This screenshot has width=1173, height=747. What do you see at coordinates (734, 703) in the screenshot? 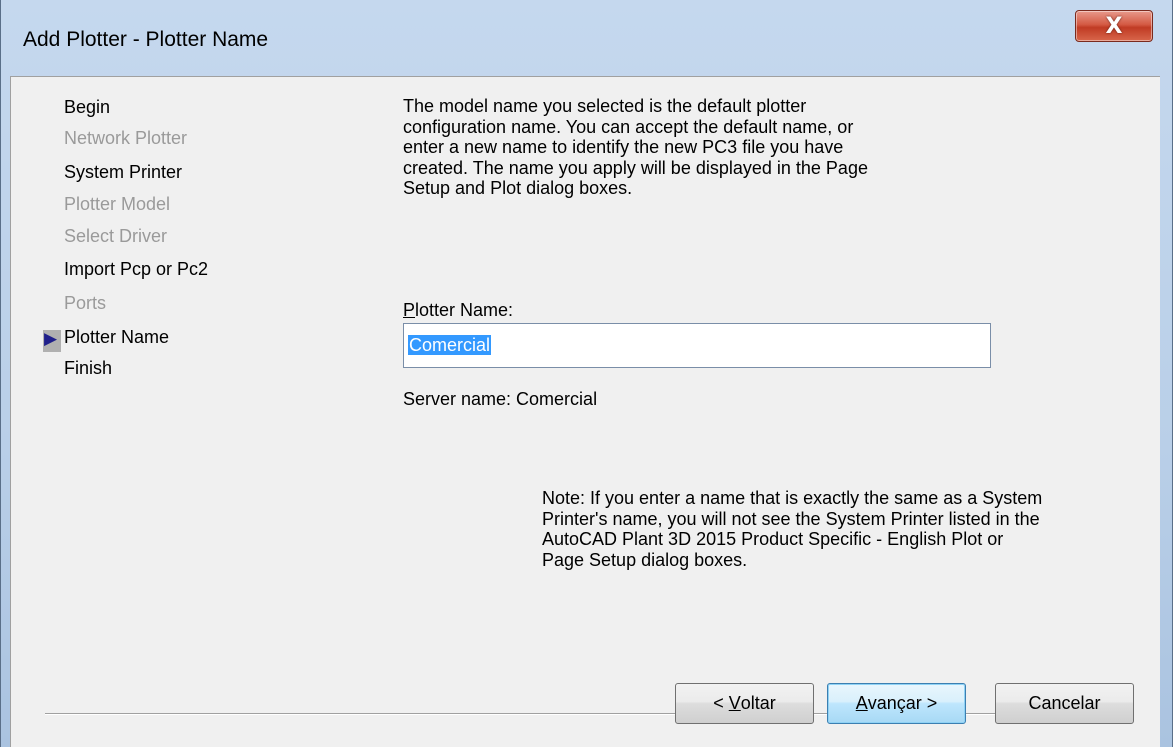
I see `back-button-mnemonic: V` at bounding box center [734, 703].